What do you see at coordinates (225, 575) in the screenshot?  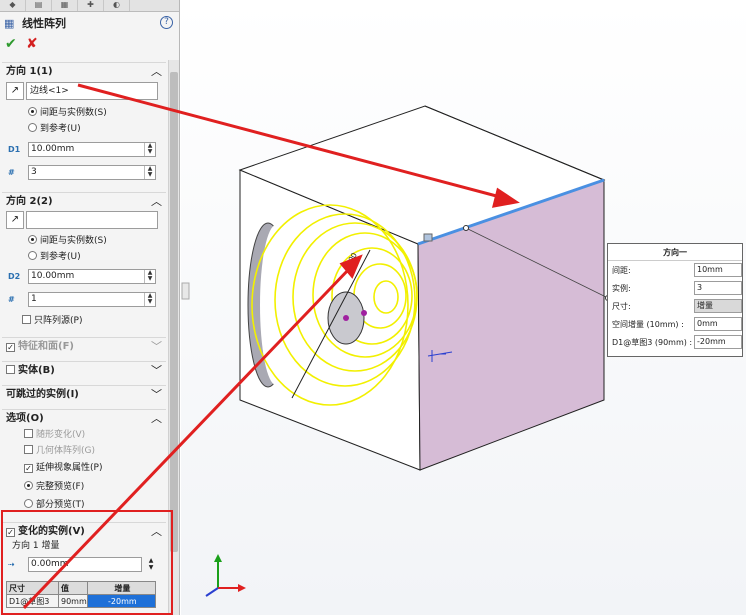 I see `view-triad-icon` at bounding box center [225, 575].